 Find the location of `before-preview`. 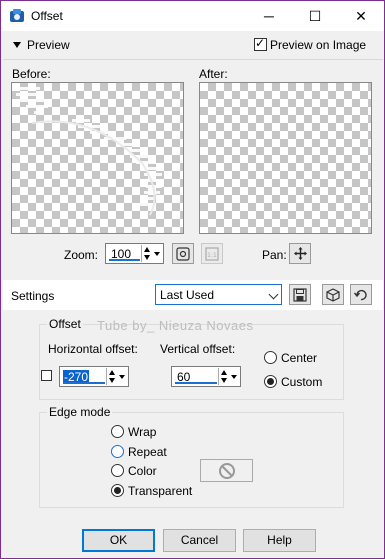

before-preview is located at coordinates (97, 158).